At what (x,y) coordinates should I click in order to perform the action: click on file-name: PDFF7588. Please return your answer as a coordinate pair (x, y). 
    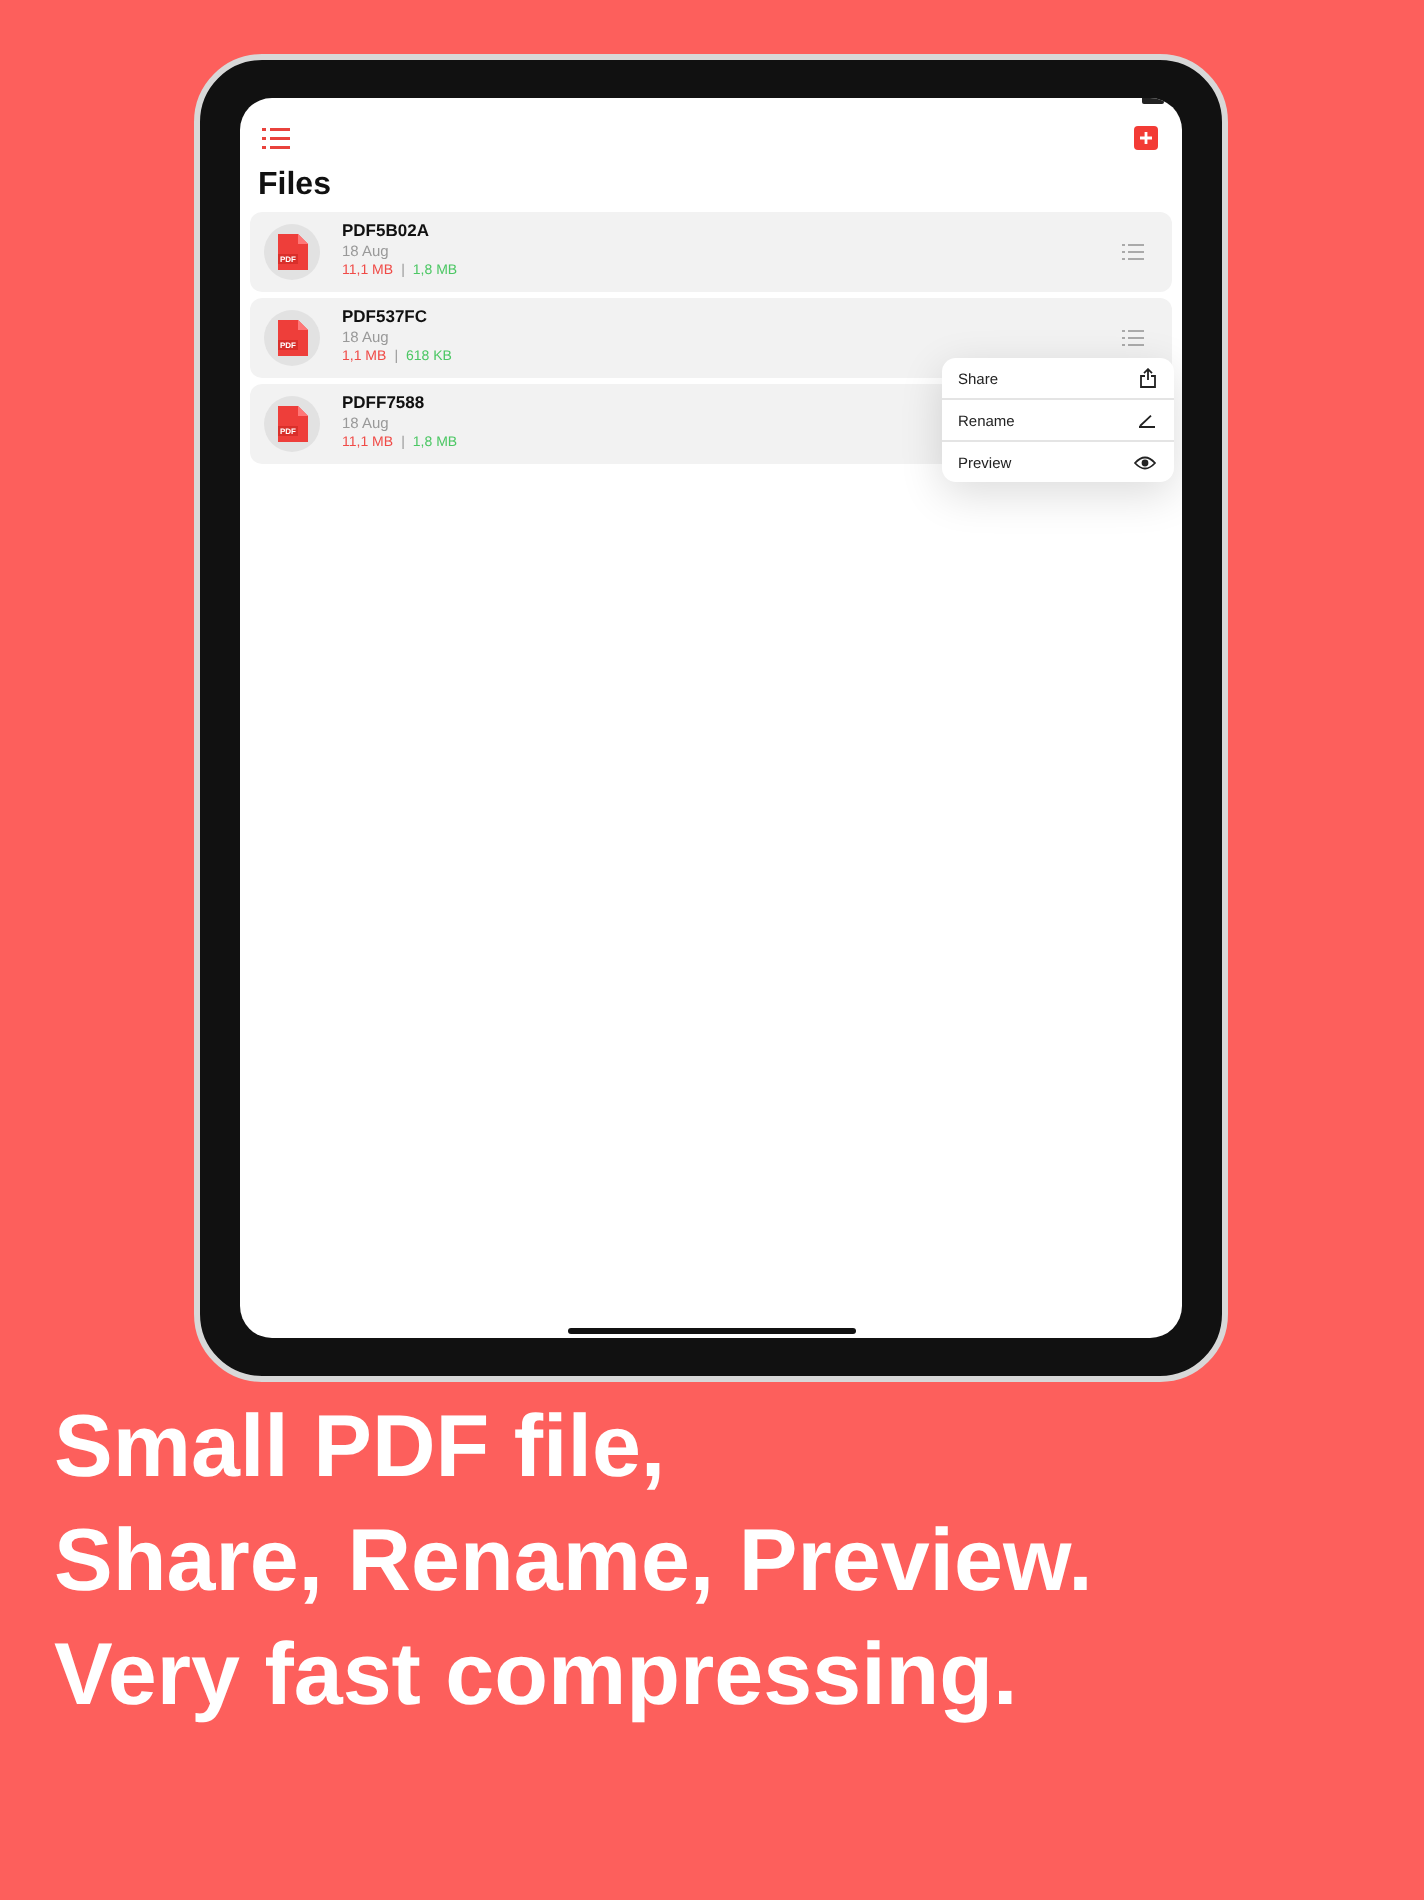
    Looking at the image, I should click on (383, 403).